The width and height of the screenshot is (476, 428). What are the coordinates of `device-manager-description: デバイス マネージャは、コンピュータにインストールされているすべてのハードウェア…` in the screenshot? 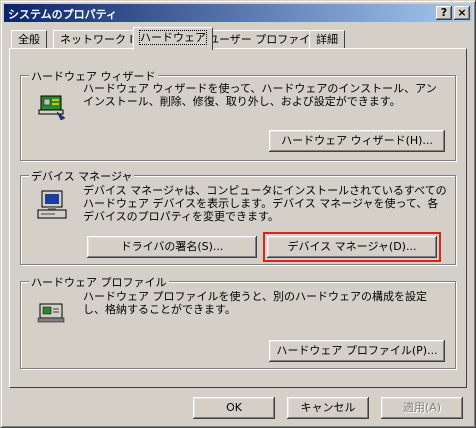 It's located at (265, 203).